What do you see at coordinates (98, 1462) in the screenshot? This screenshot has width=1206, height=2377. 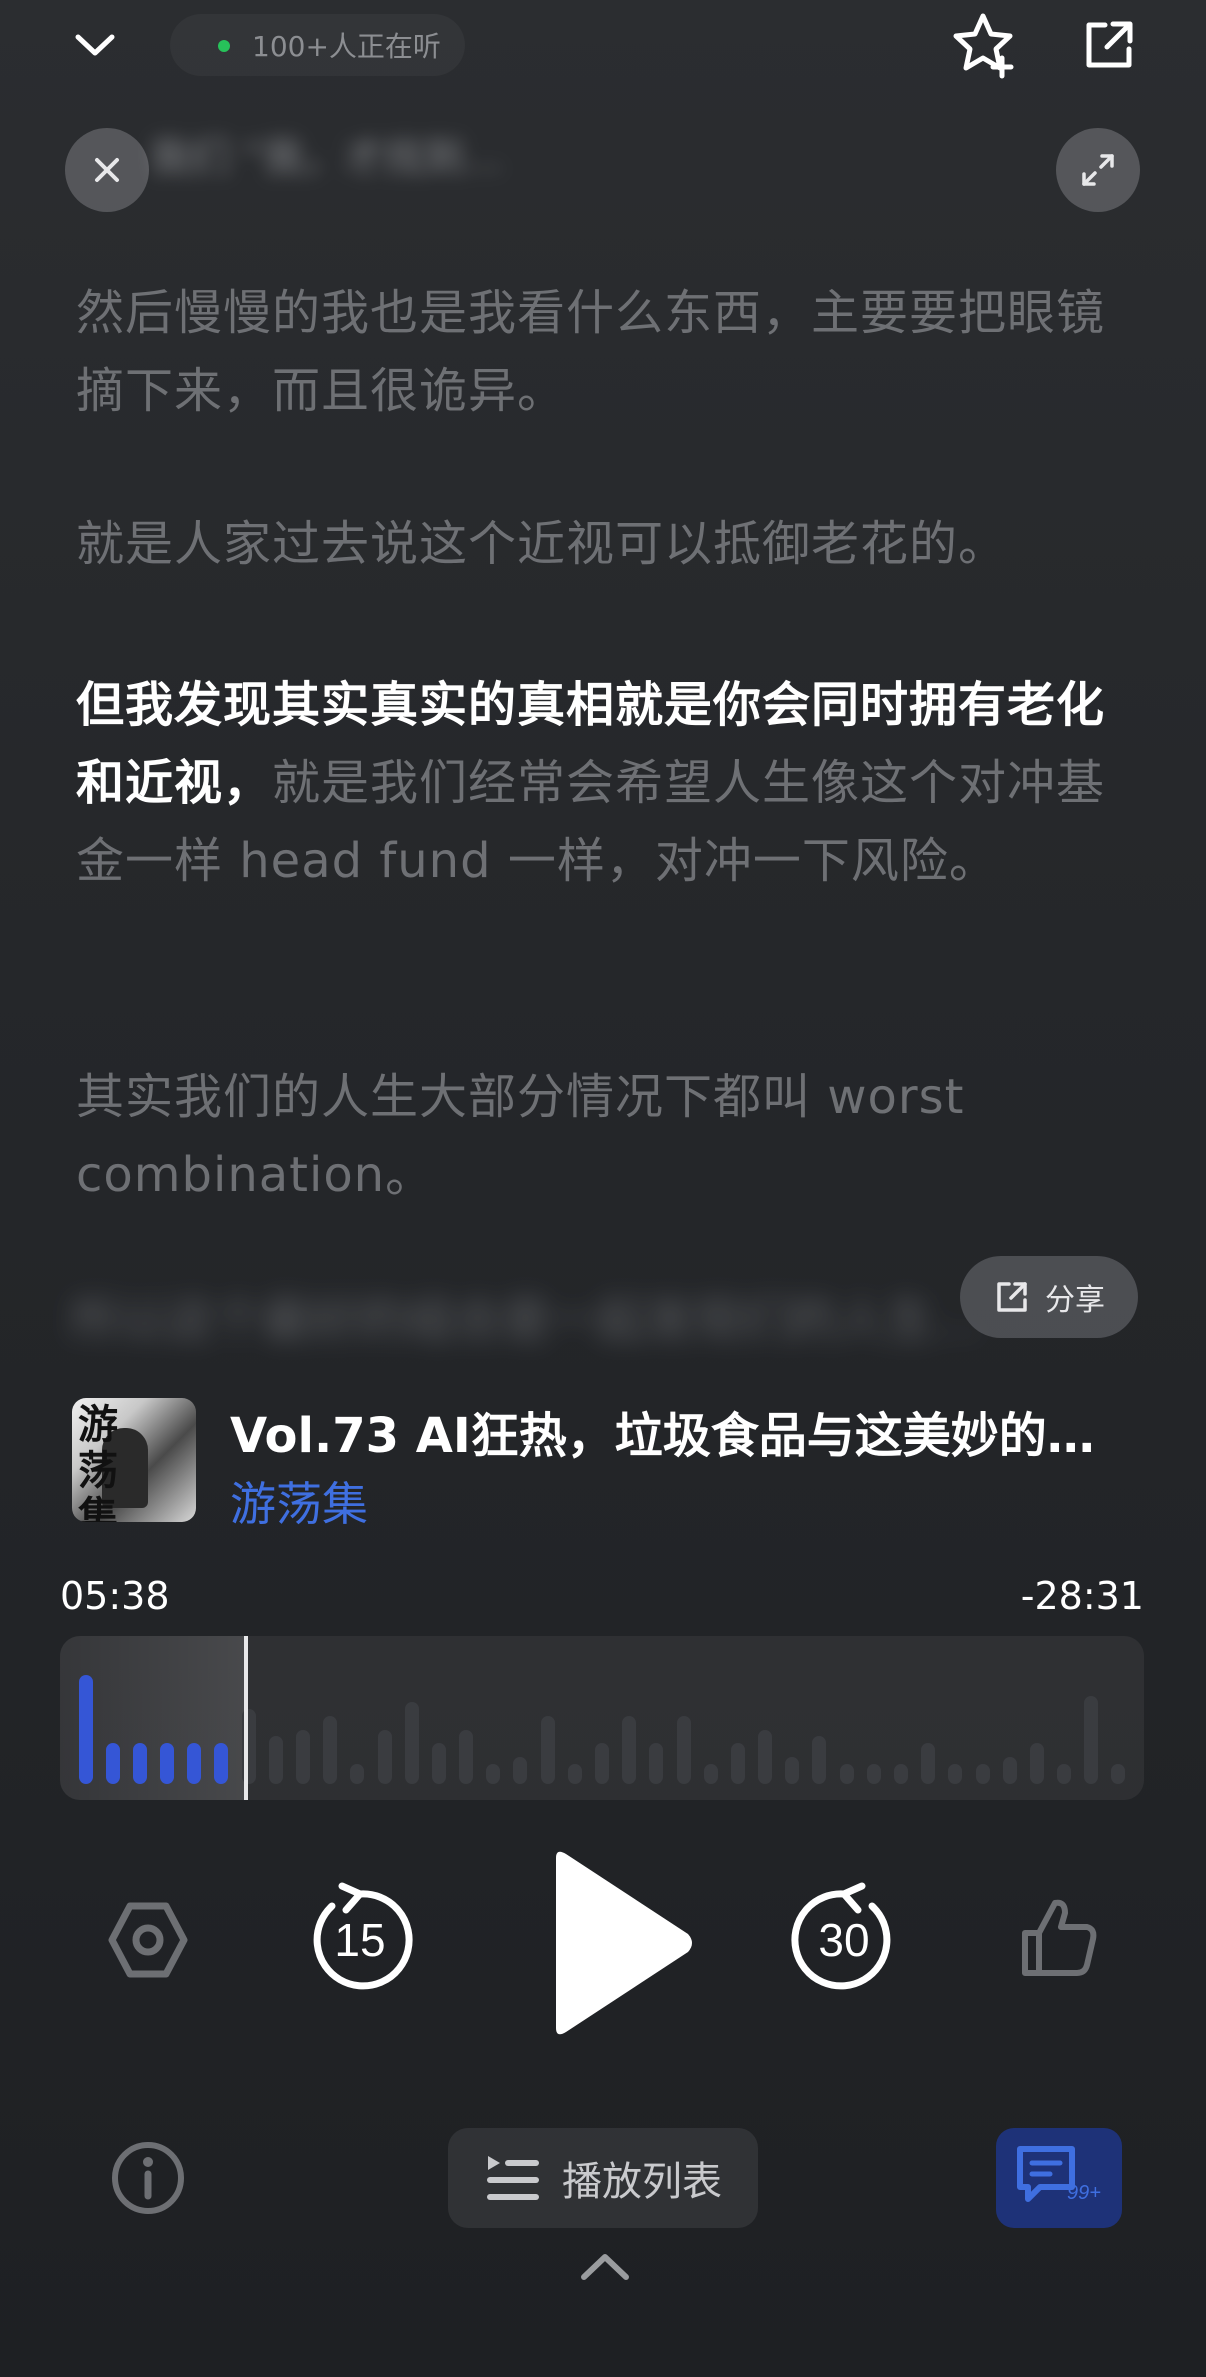 I see `cover-title-text: 游荡集` at bounding box center [98, 1462].